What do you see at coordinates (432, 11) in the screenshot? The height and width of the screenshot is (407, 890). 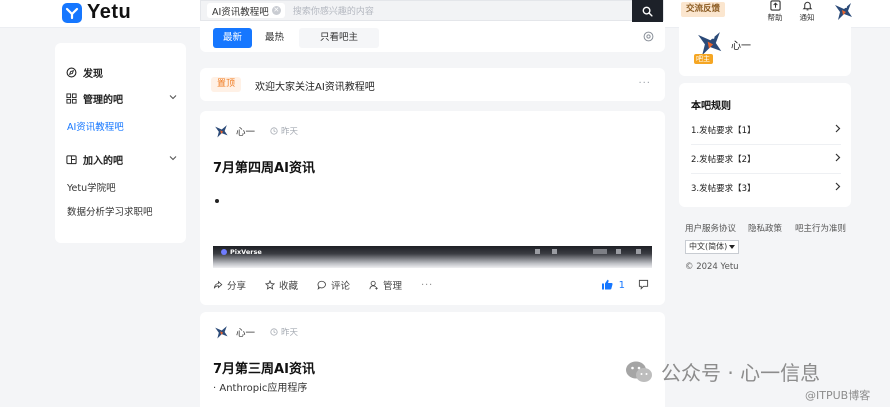 I see `search-bar: AI资讯教程吧 ✕ 搜索你感兴趣的内容` at bounding box center [432, 11].